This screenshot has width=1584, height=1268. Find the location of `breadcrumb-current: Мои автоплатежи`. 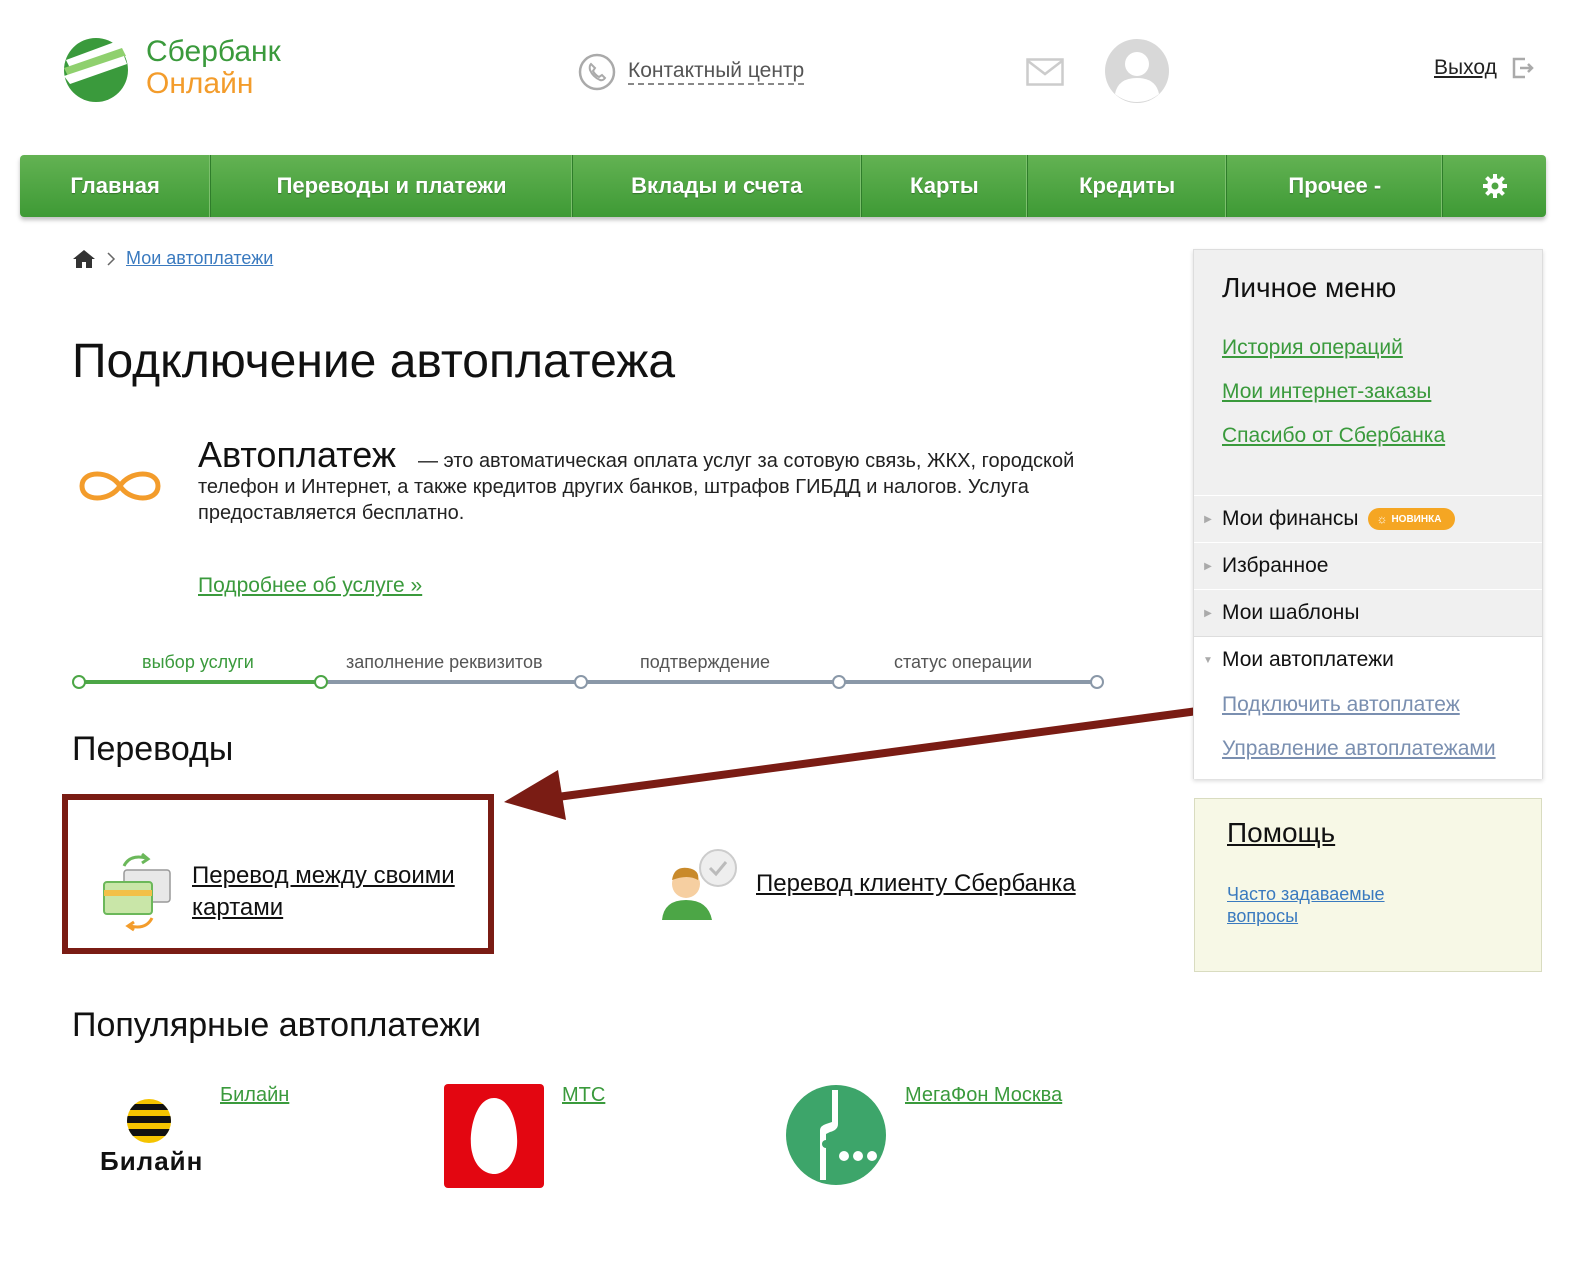

breadcrumb-current: Мои автоплатежи is located at coordinates (199, 258).